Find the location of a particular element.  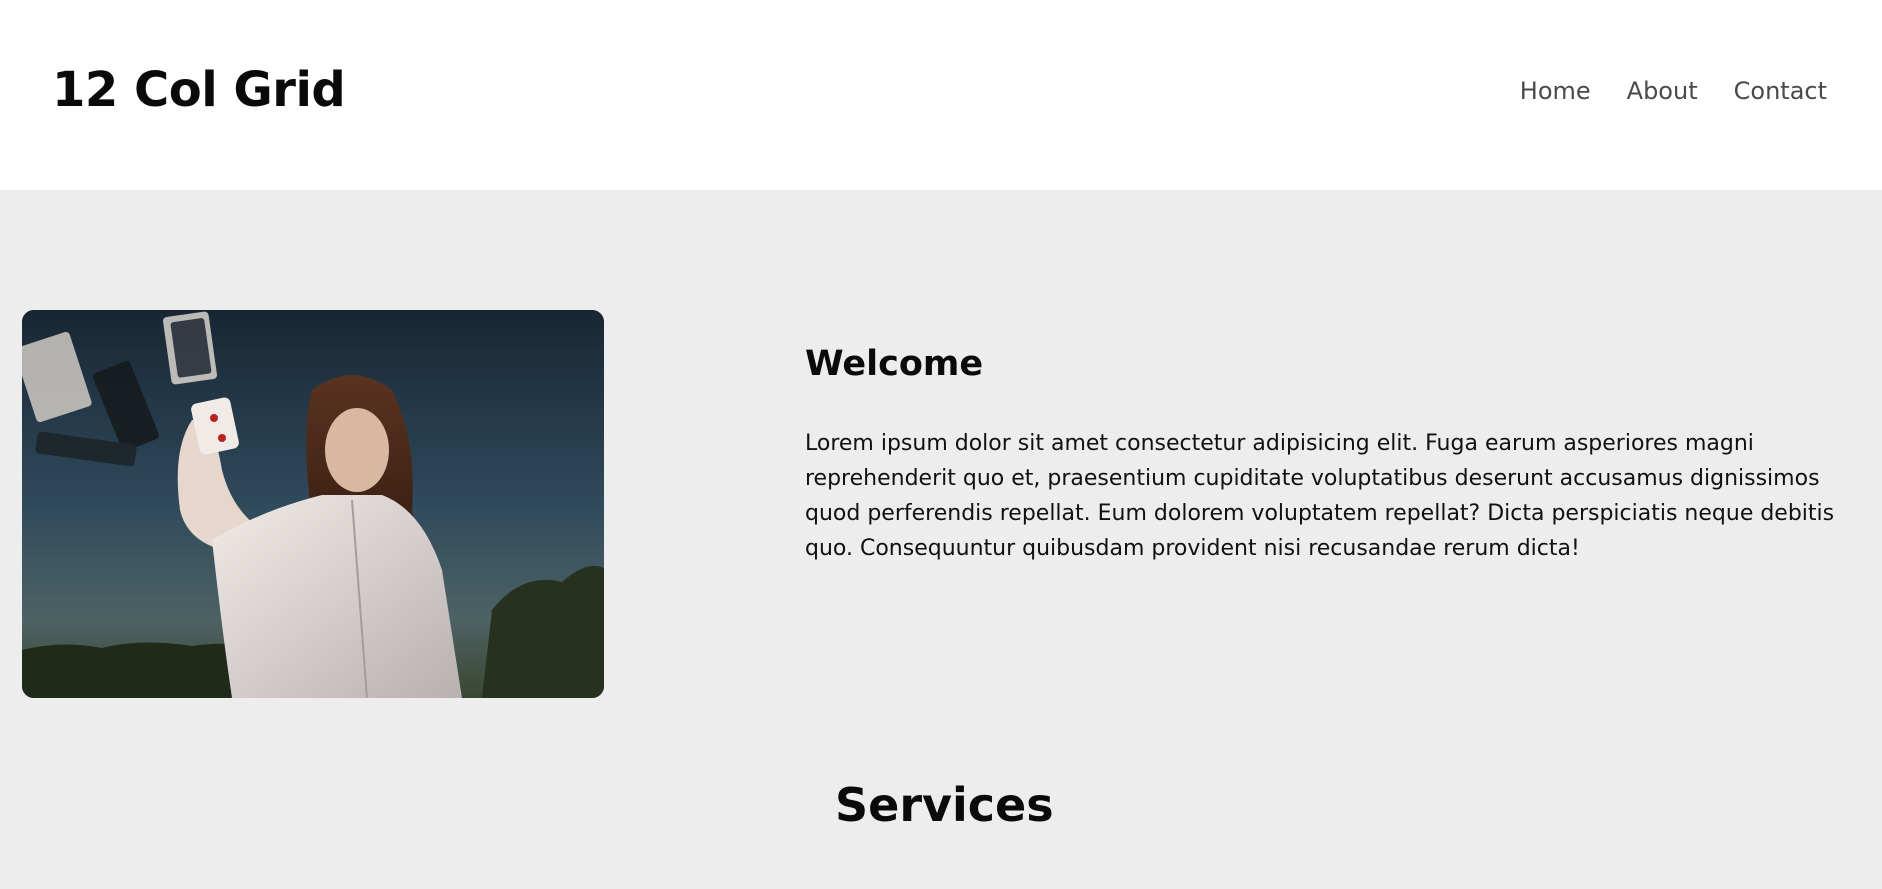

site-logo: 12 Col Grid is located at coordinates (199, 90).